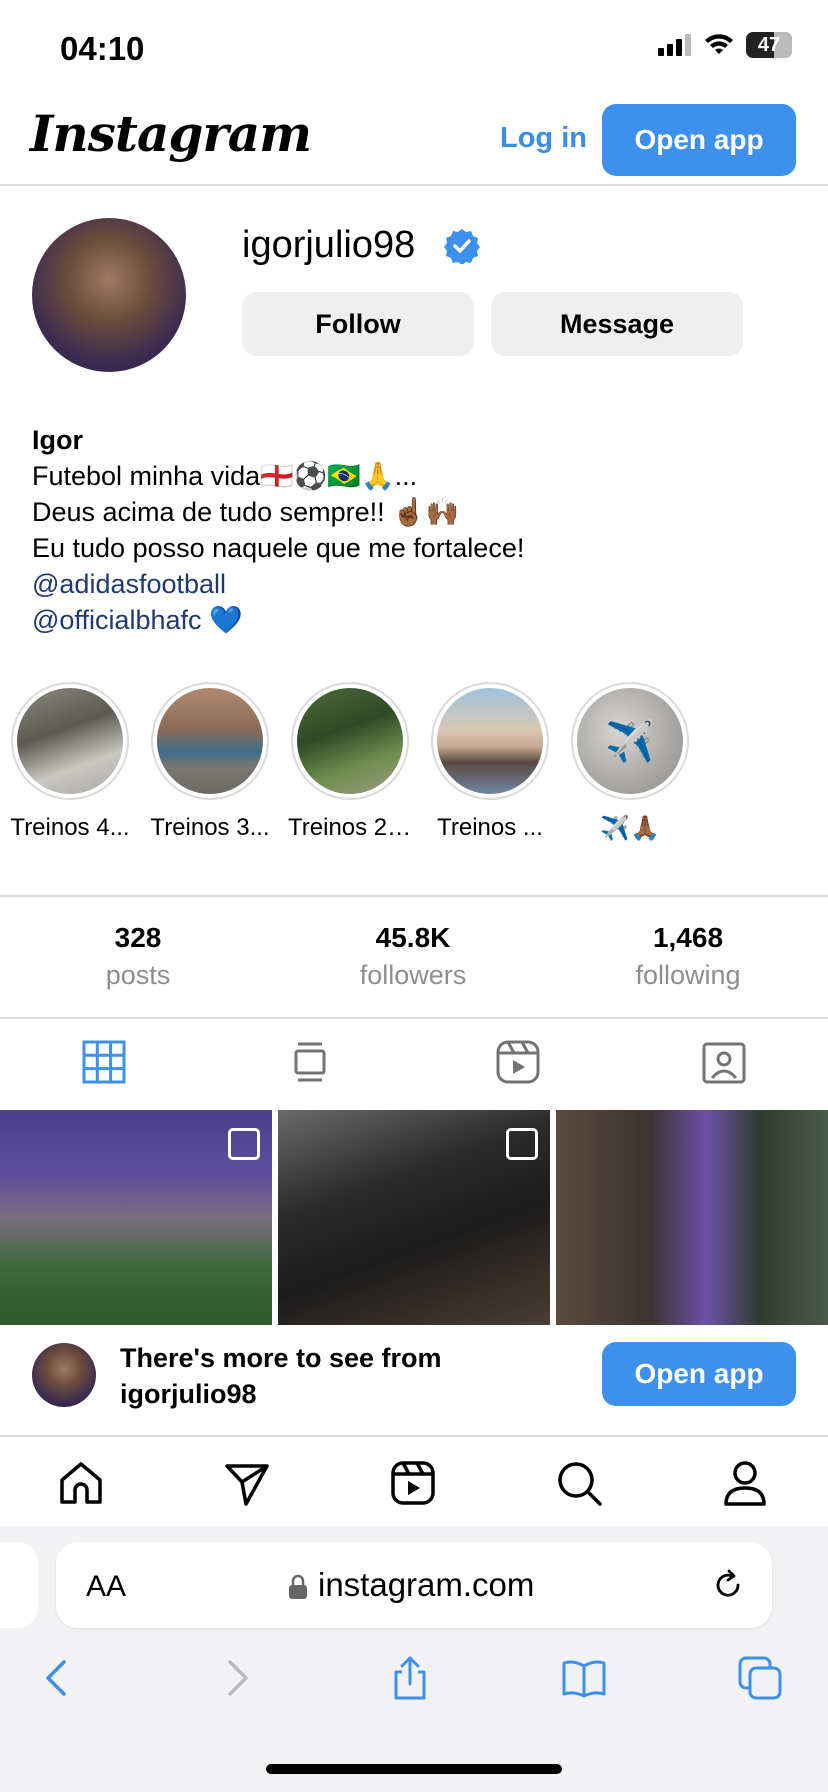  What do you see at coordinates (414, 1769) in the screenshot?
I see `home-indicator` at bounding box center [414, 1769].